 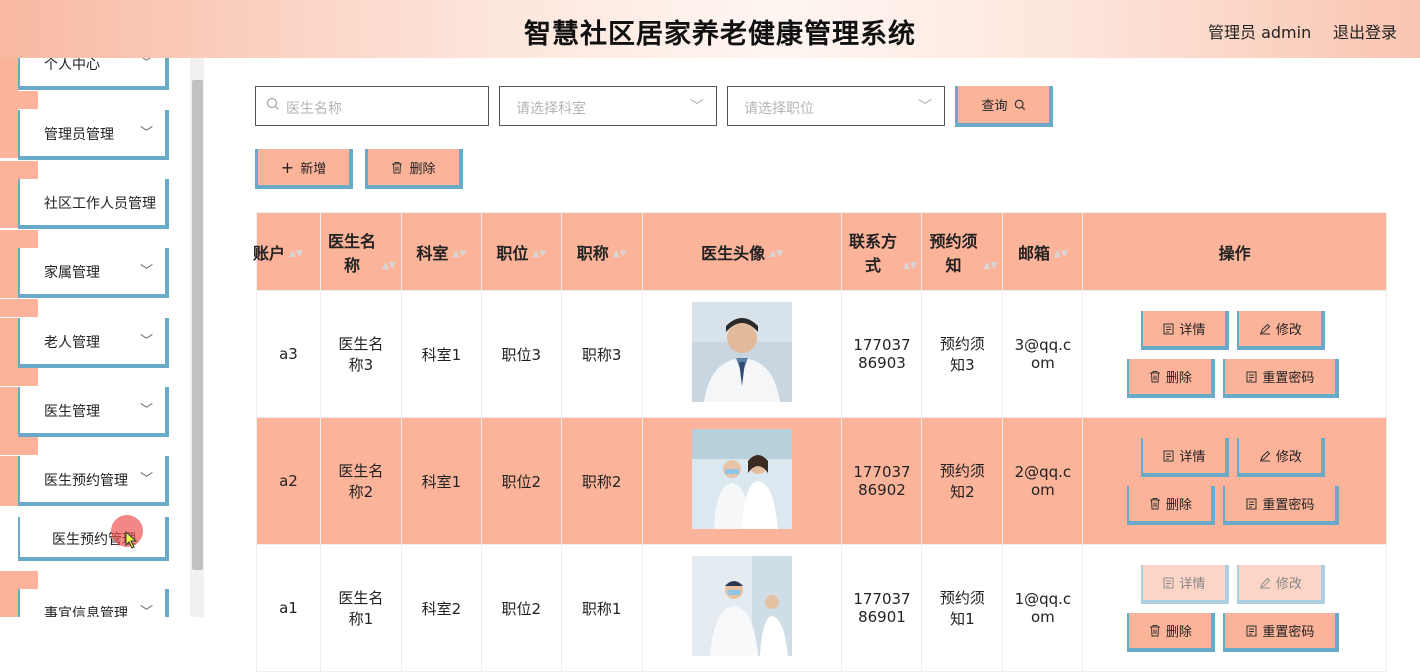 What do you see at coordinates (1043, 481) in the screenshot?
I see `cell-email: 2@qq.com` at bounding box center [1043, 481].